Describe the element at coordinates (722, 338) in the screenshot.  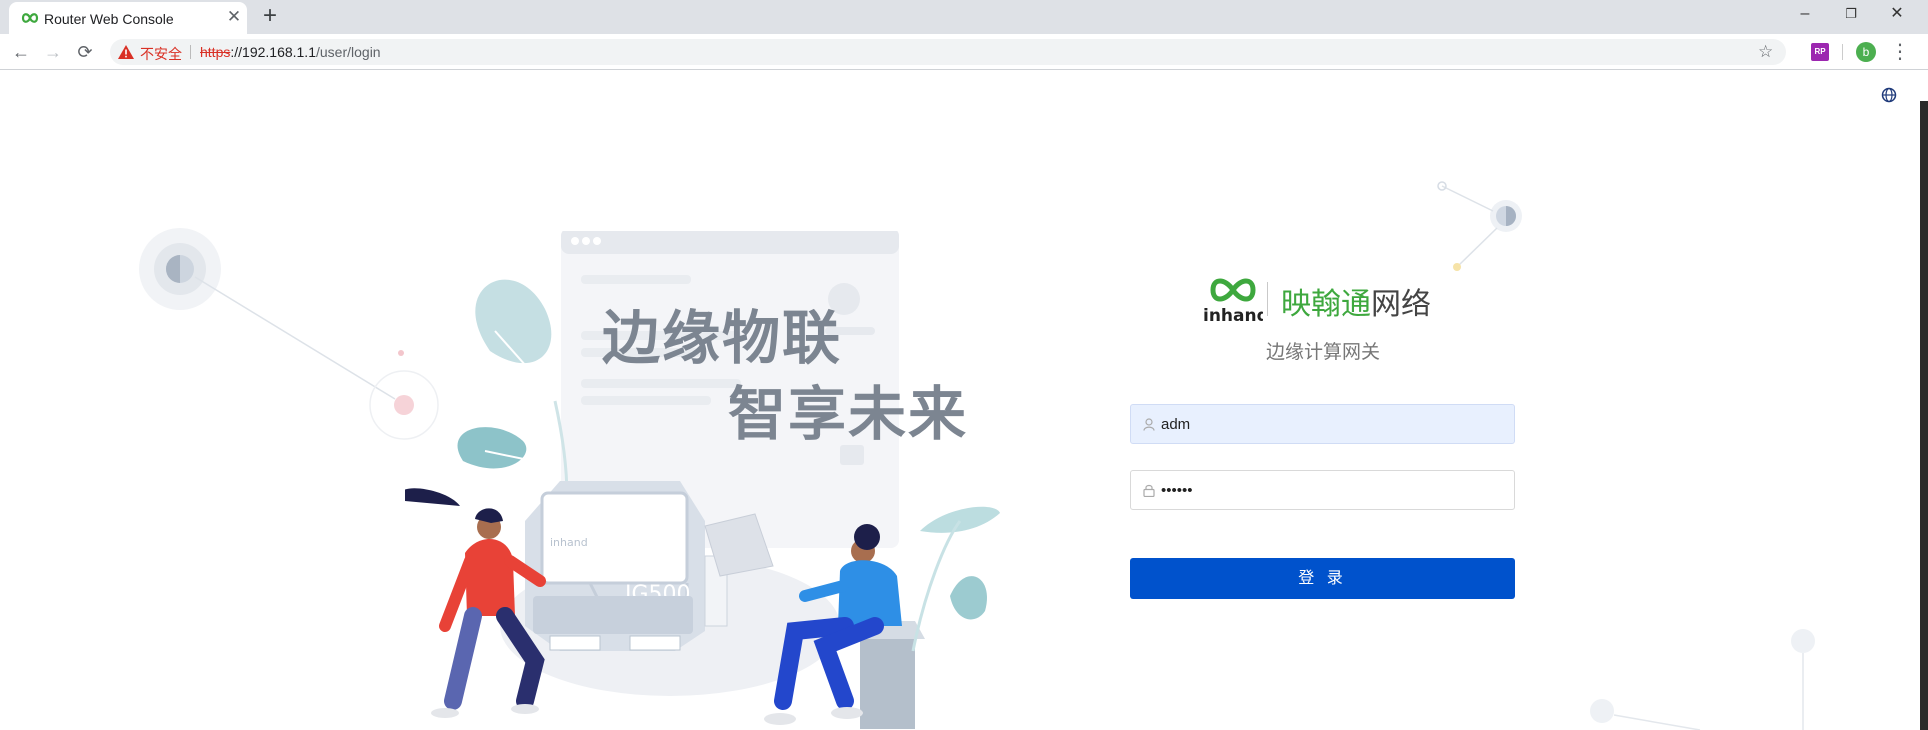
I see `slogan-line-1: 边缘物联` at that location.